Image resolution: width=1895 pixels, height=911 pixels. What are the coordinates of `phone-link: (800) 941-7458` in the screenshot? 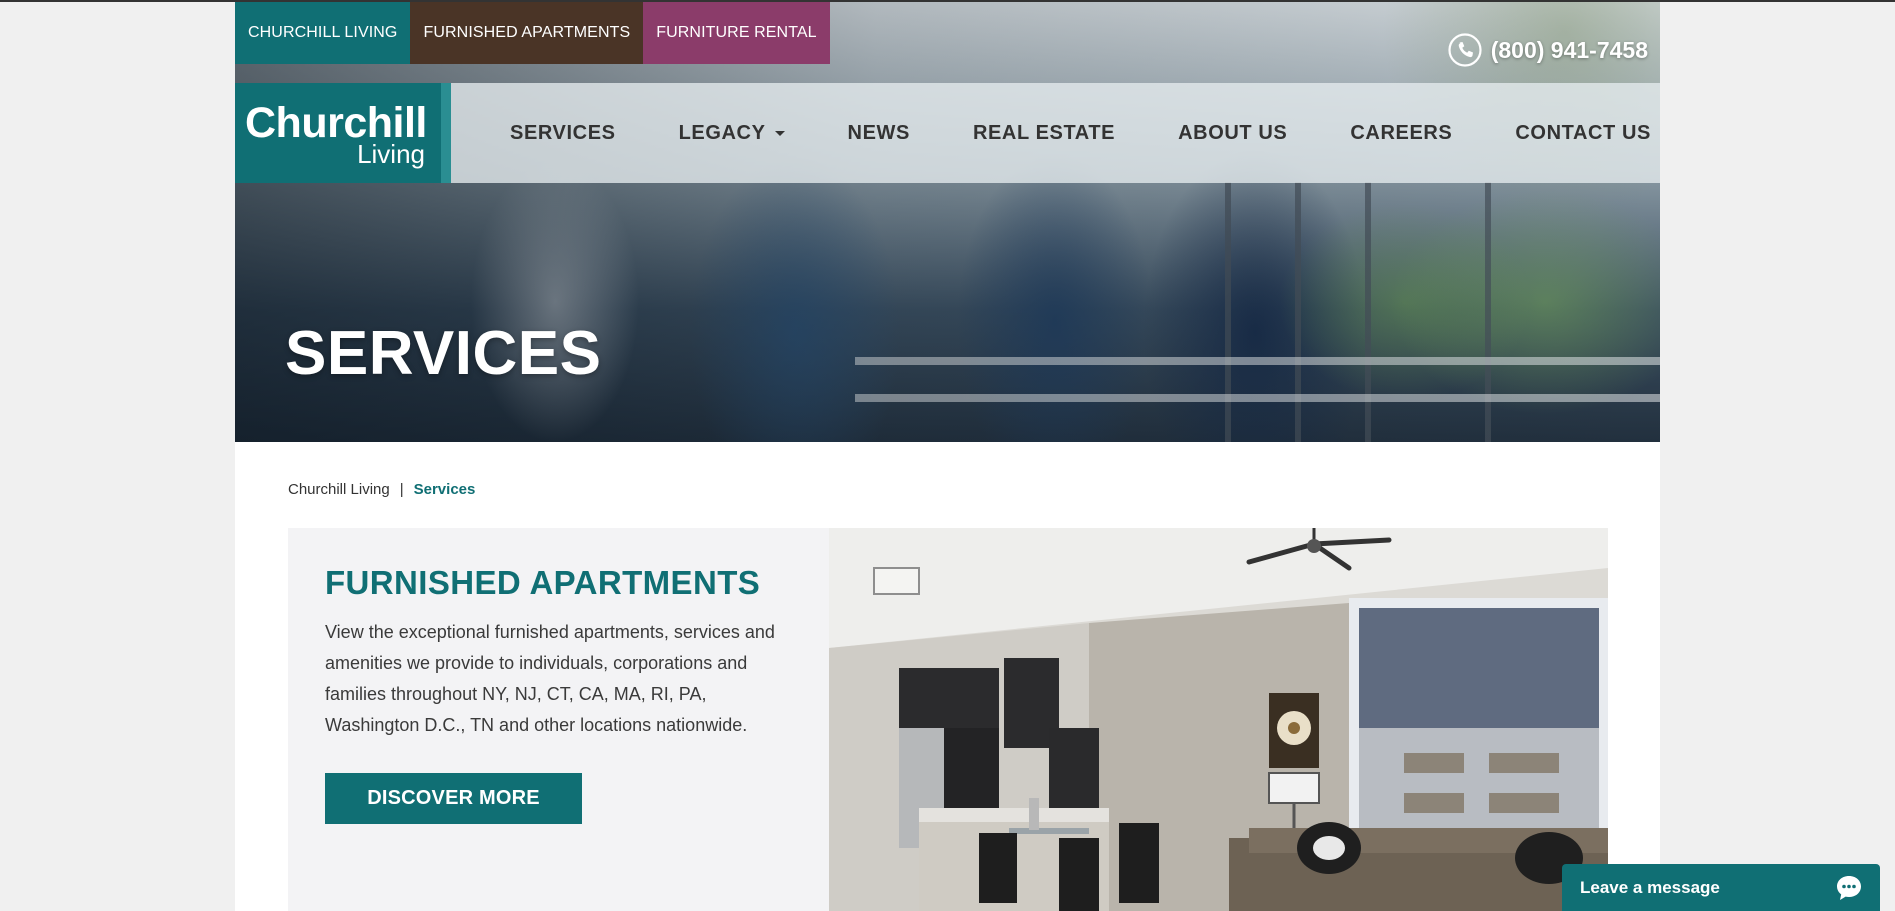 It's located at (1547, 50).